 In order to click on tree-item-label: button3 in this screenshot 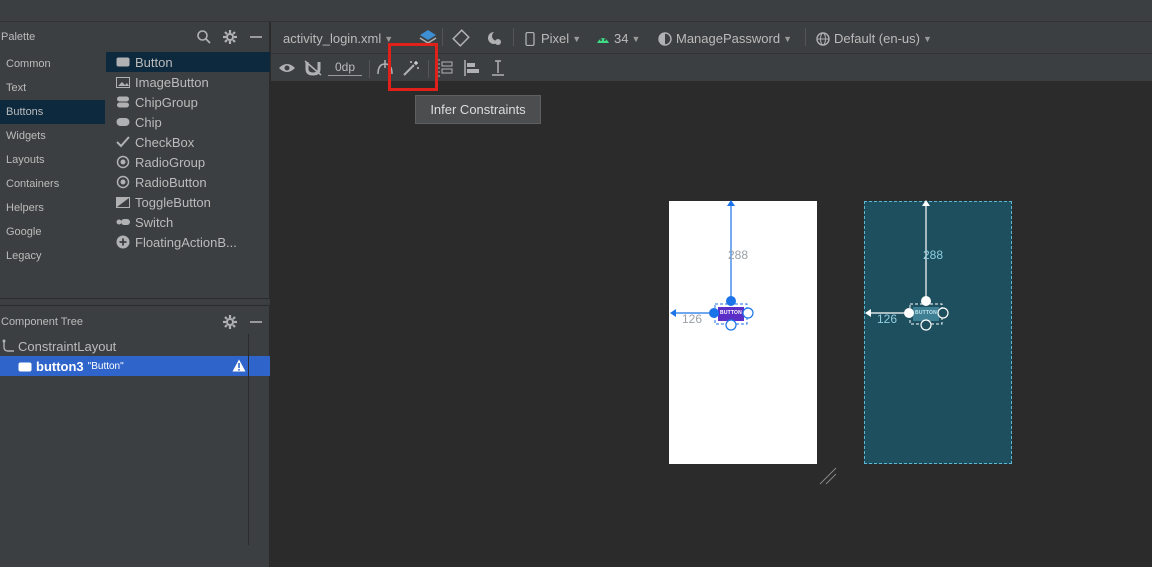, I will do `click(60, 366)`.